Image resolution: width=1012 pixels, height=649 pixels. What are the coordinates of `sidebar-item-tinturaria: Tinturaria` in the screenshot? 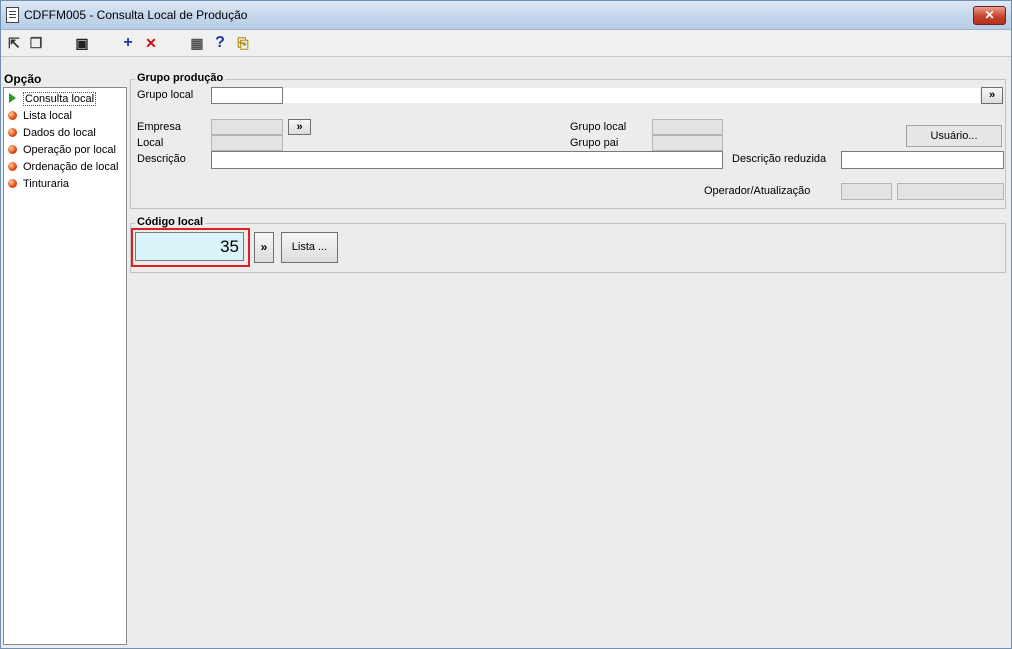 It's located at (38, 184).